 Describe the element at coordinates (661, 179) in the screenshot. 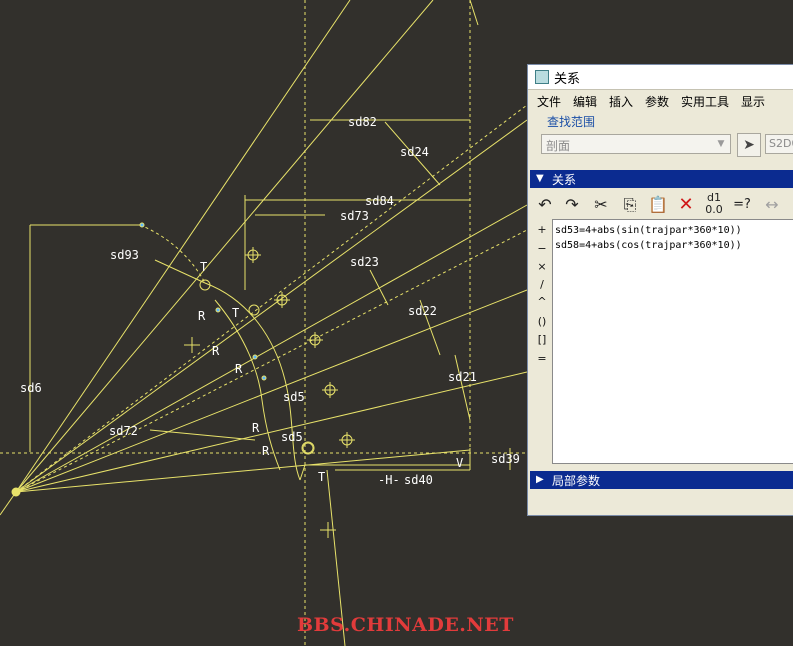

I see `relations-section-header: ▼ 关系` at that location.